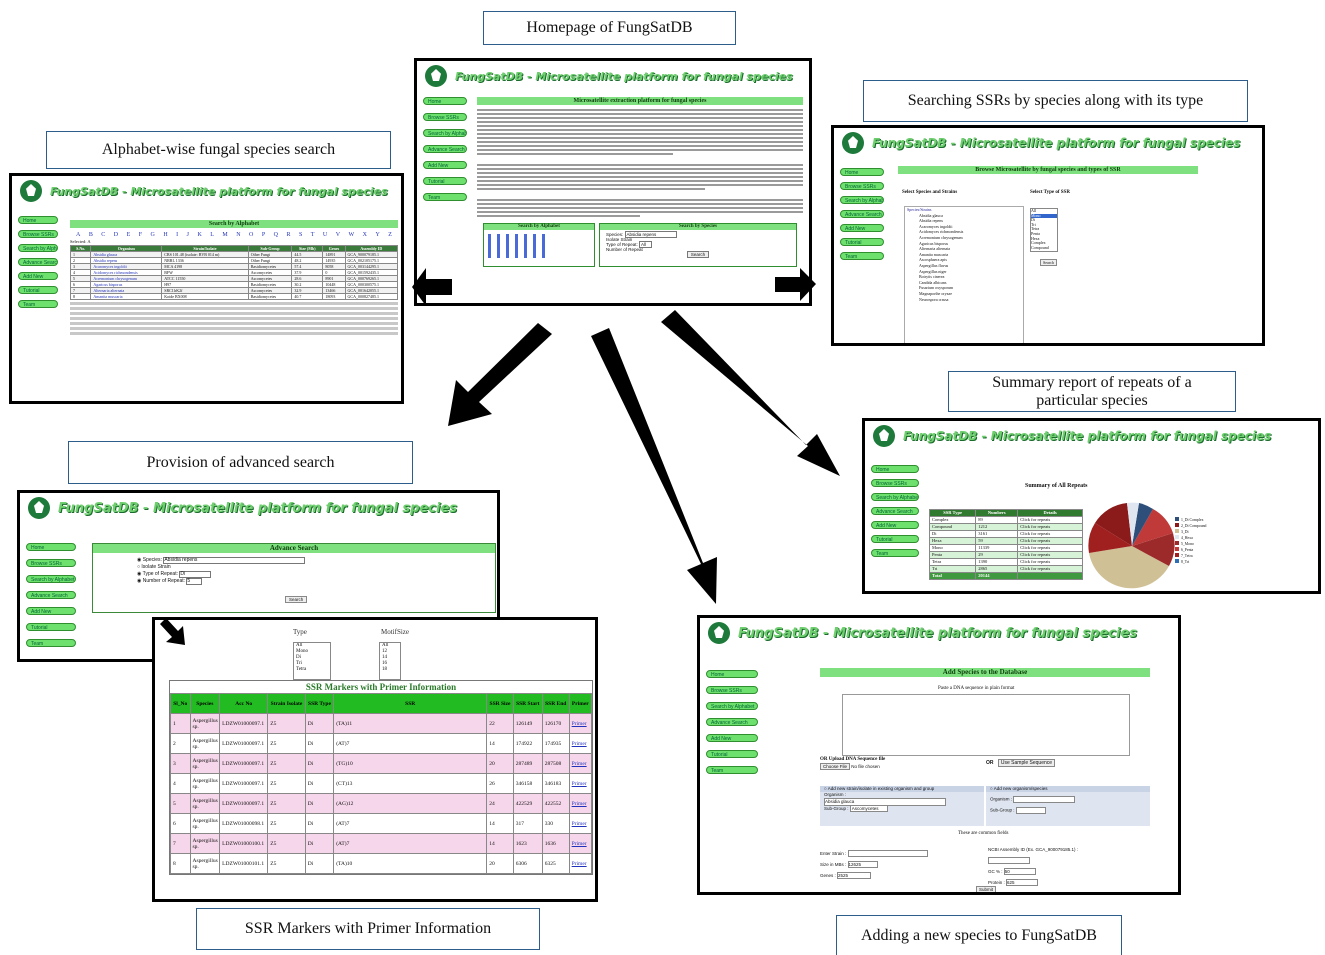  What do you see at coordinates (654, 466) in the screenshot?
I see `arrow-to-add-species-icon` at bounding box center [654, 466].